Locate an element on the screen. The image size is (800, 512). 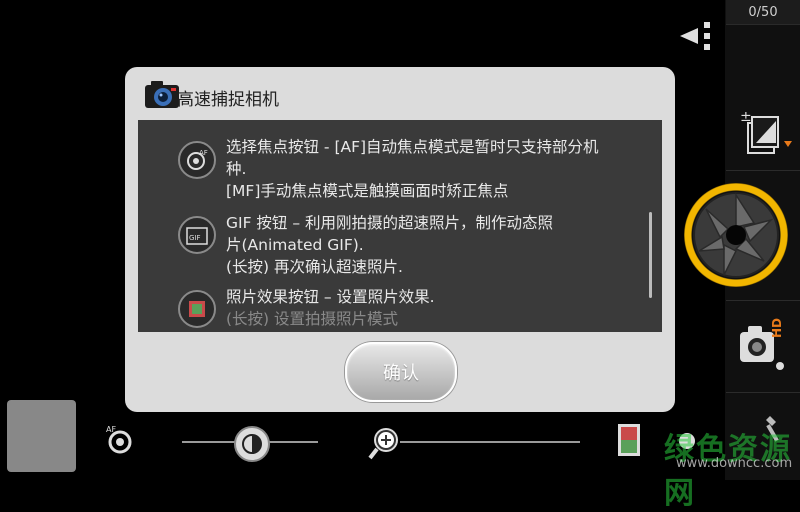
photo-effect-button is located at coordinates (629, 441).